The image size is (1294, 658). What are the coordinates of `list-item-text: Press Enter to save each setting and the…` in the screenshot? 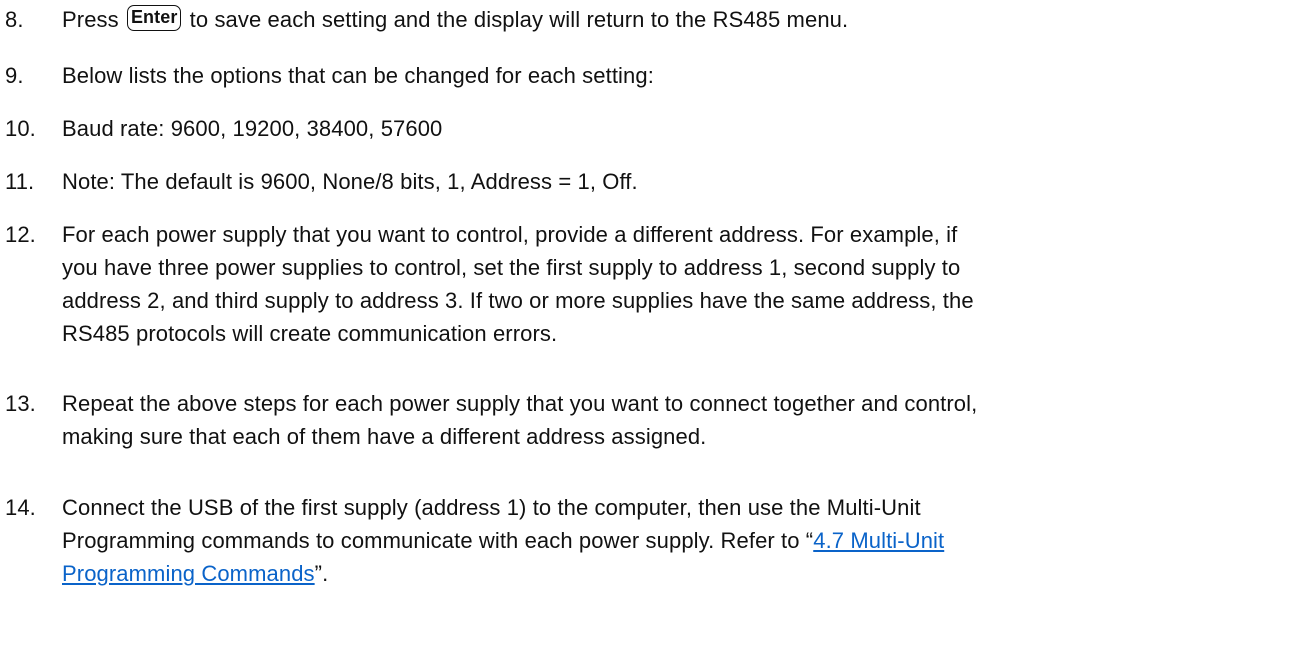 It's located at (571, 19).